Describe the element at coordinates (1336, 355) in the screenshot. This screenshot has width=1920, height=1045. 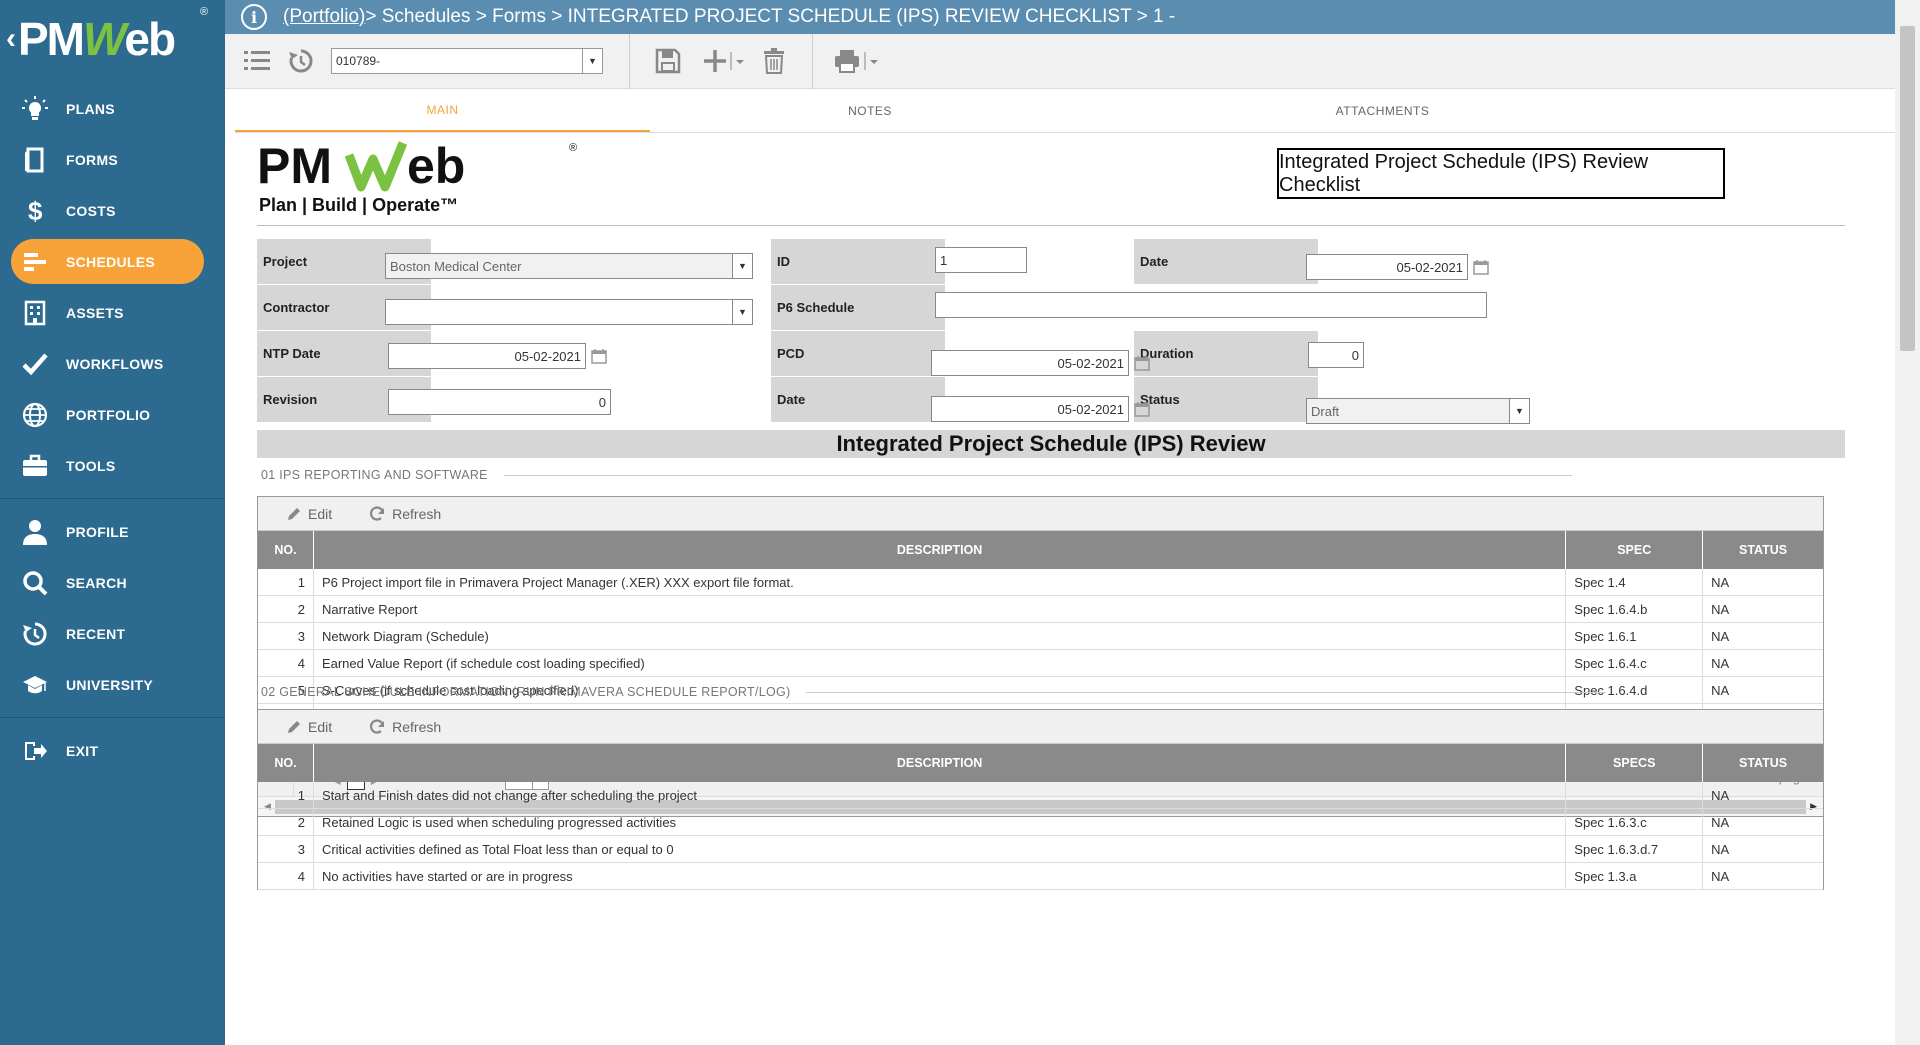
I see `duration-input: 0` at that location.